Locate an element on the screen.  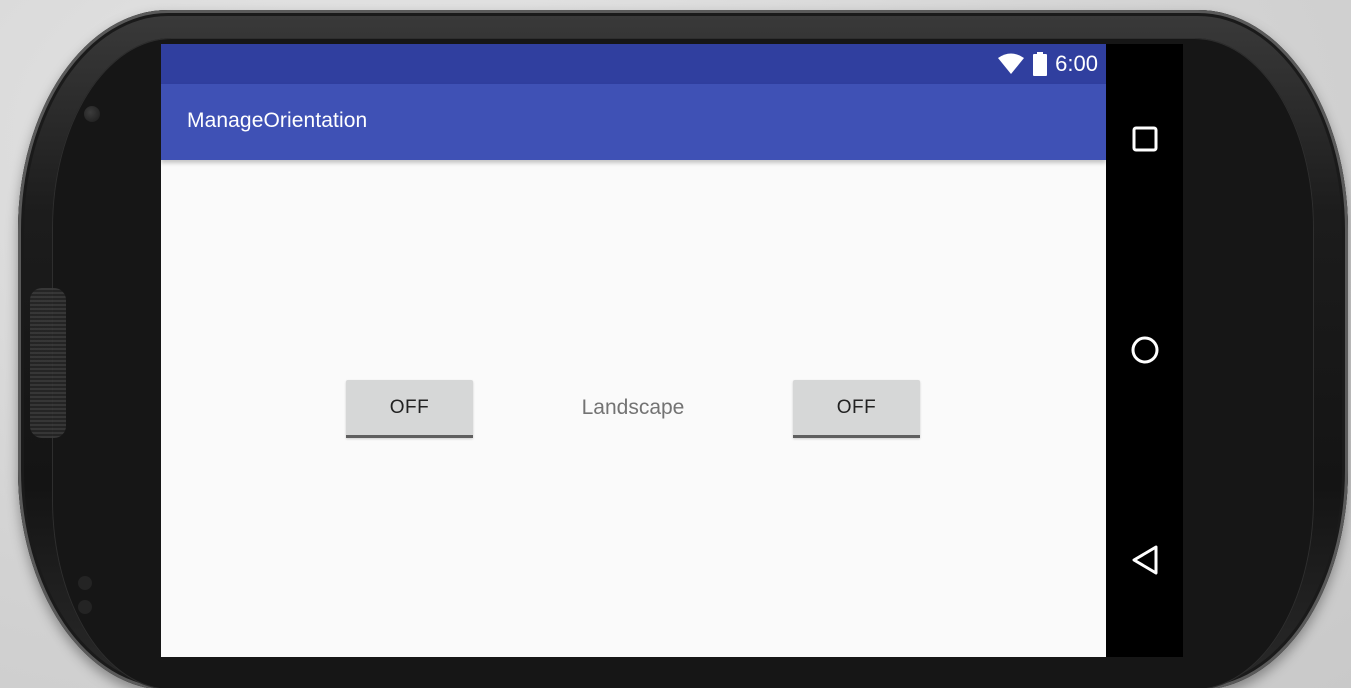
recents-button is located at coordinates (1145, 139).